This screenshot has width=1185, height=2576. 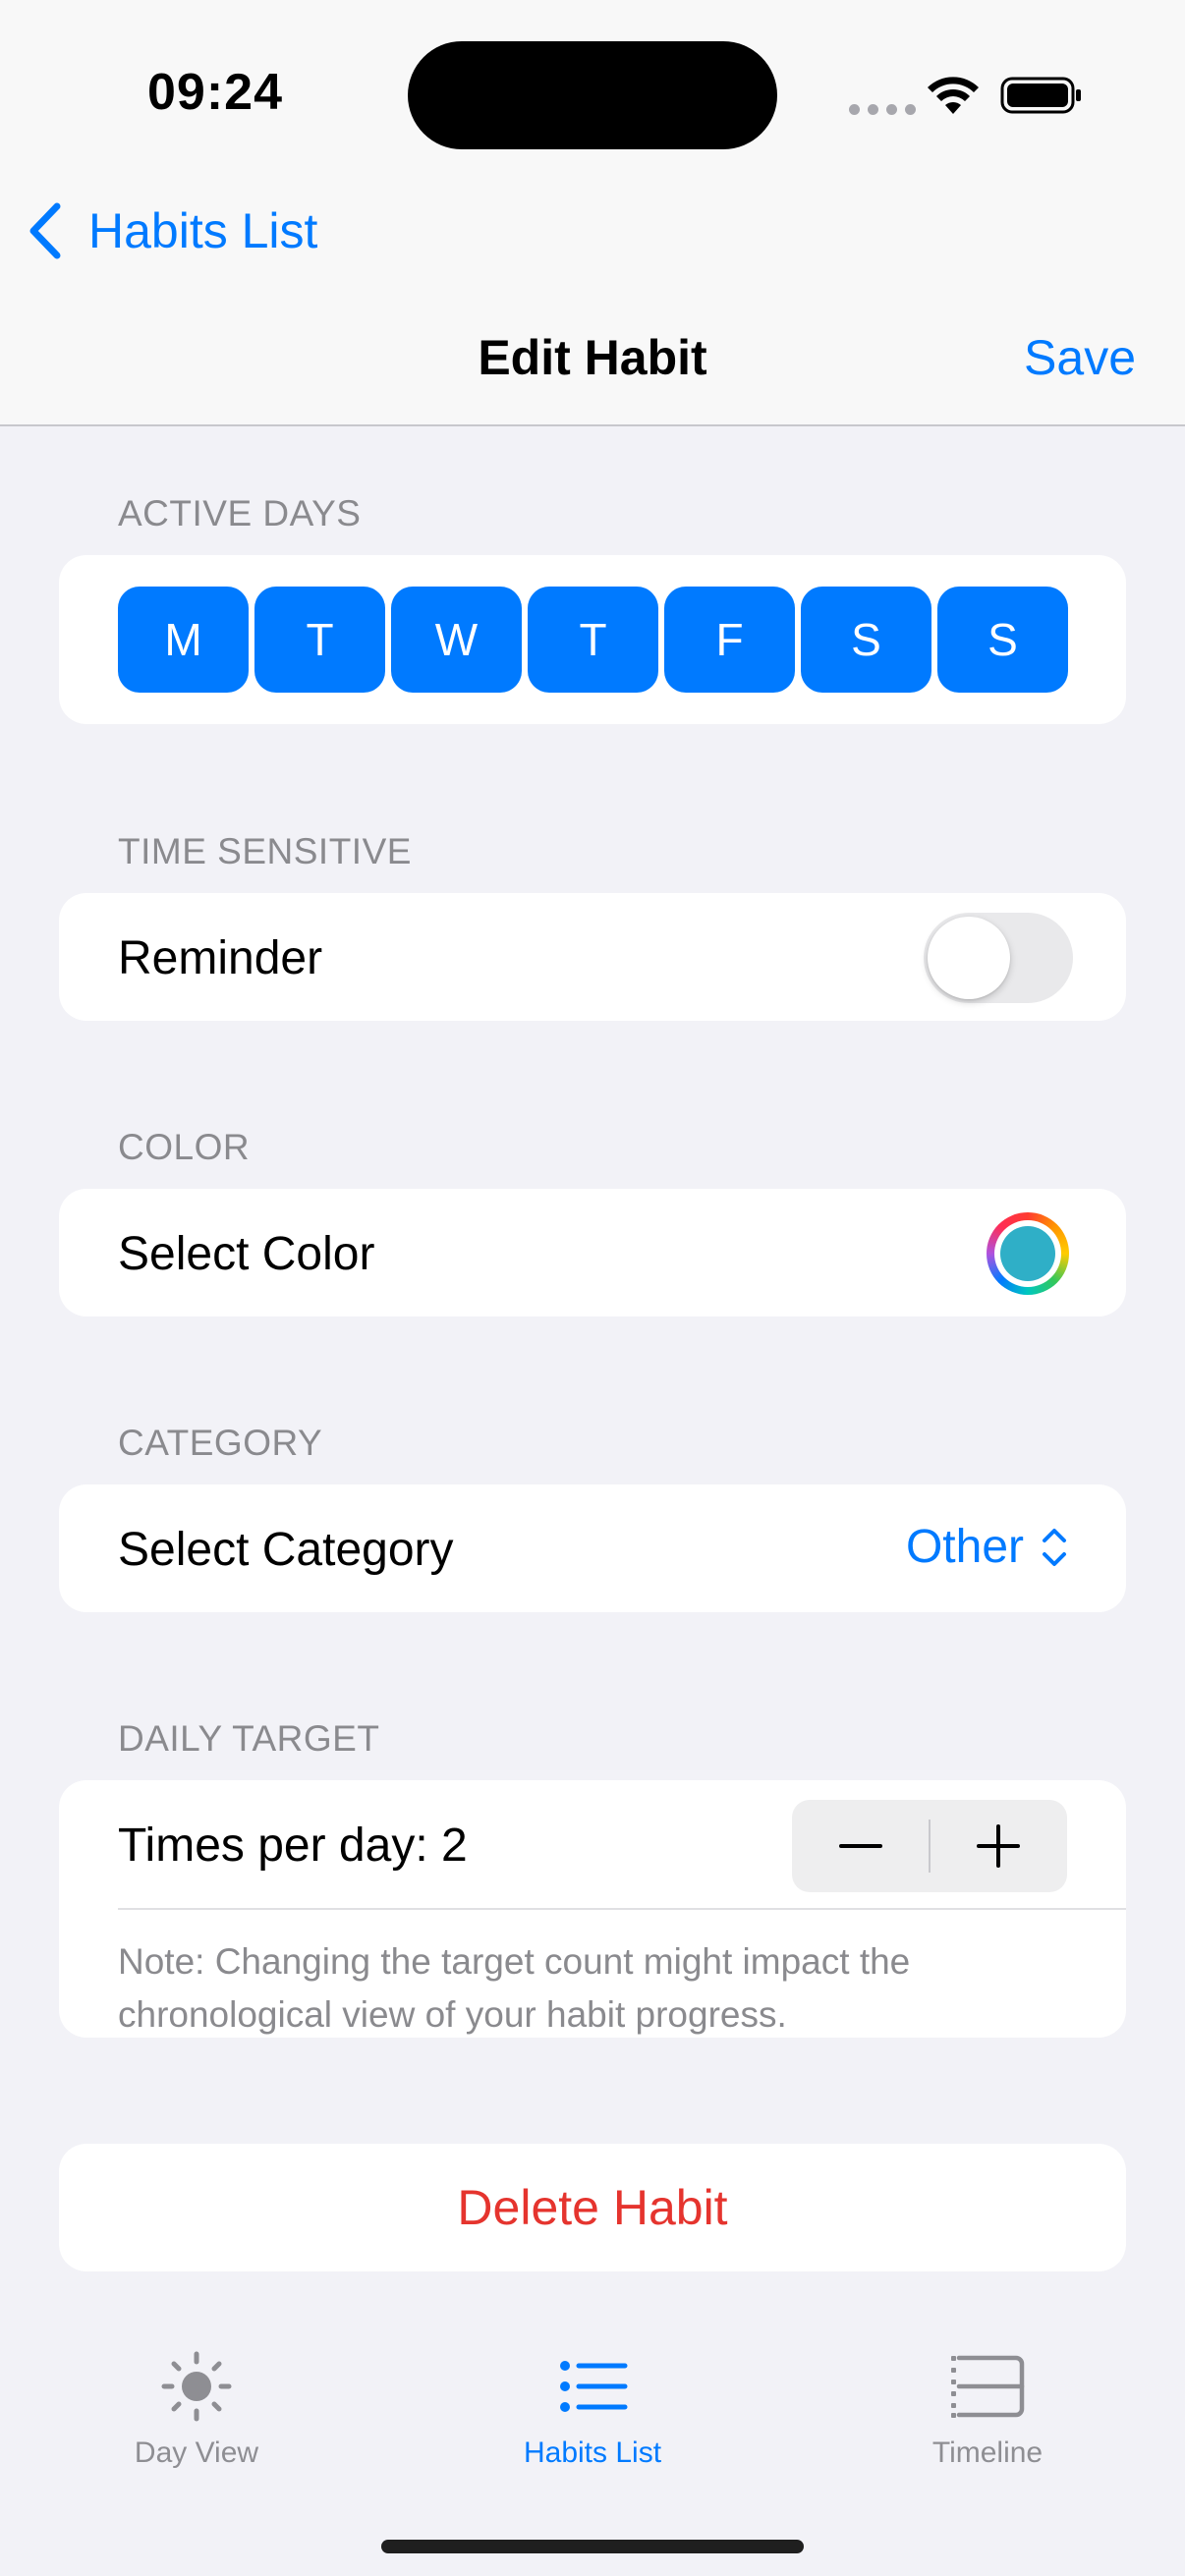 I want to click on tab-day-view: Day View, so click(x=197, y=2410).